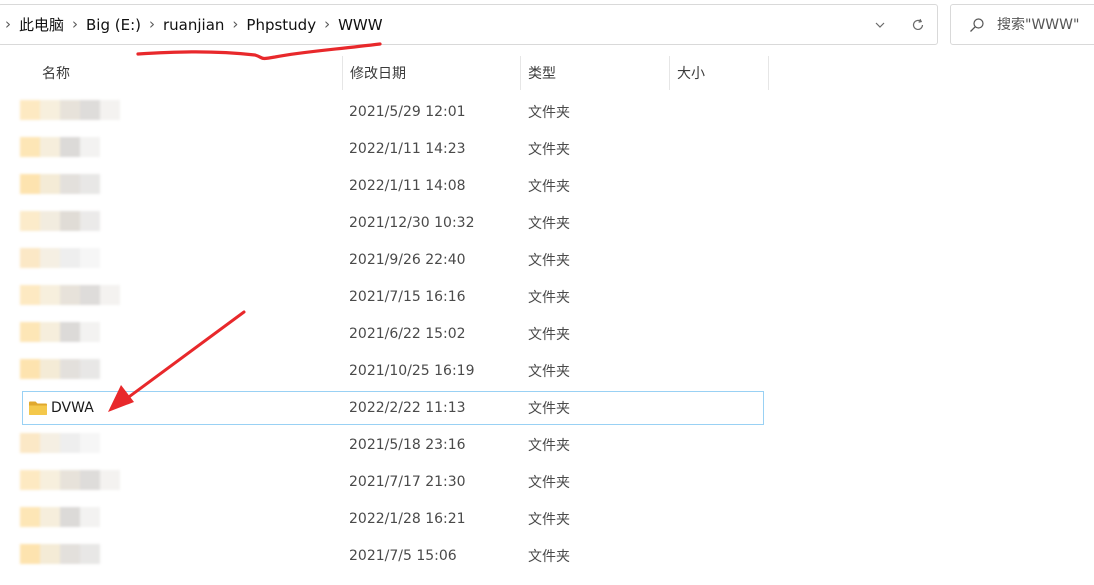  What do you see at coordinates (407, 519) in the screenshot?
I see `modified-date: 2022/1/28 16:21` at bounding box center [407, 519].